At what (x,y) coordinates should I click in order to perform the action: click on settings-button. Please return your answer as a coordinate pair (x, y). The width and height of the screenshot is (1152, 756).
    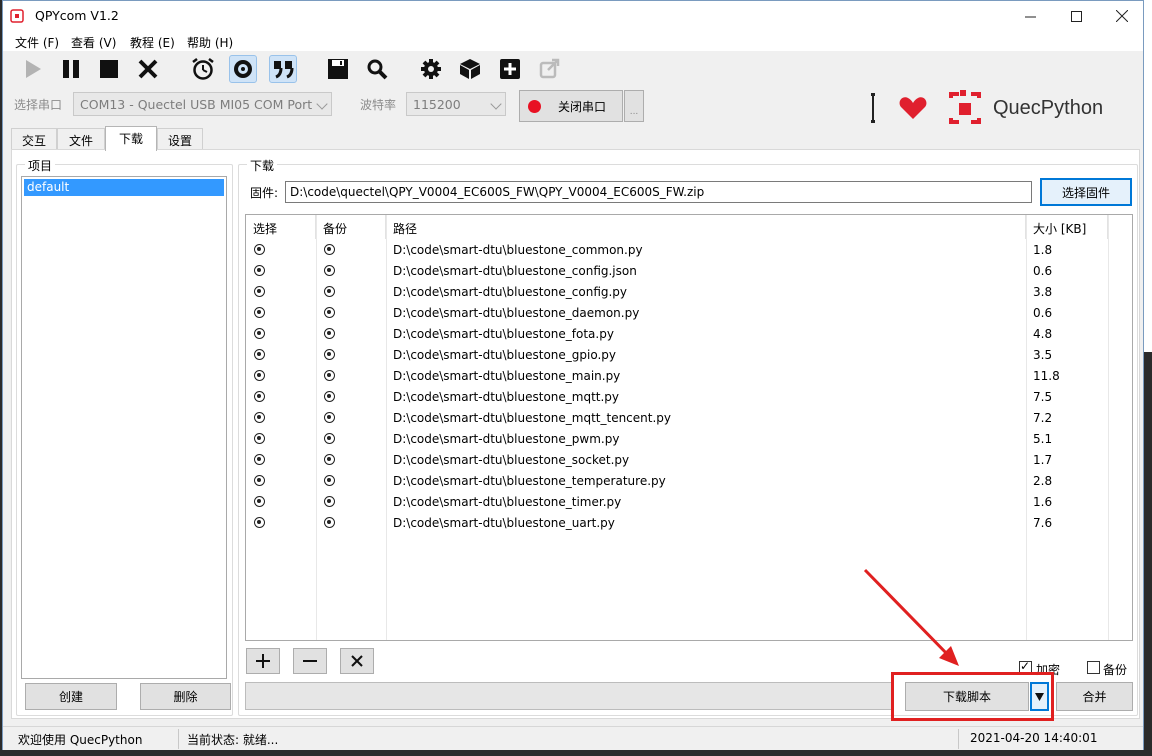
    Looking at the image, I should click on (431, 69).